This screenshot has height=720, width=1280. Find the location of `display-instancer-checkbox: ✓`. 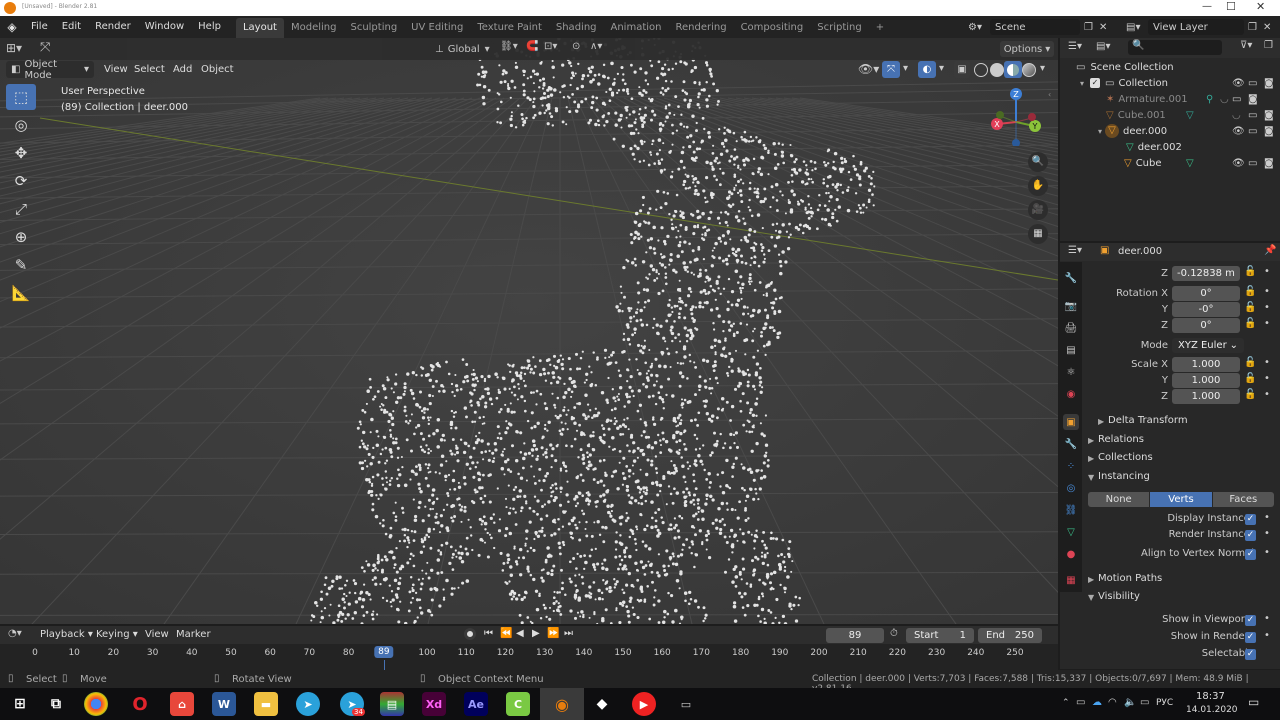

display-instancer-checkbox: ✓ is located at coordinates (1250, 519).